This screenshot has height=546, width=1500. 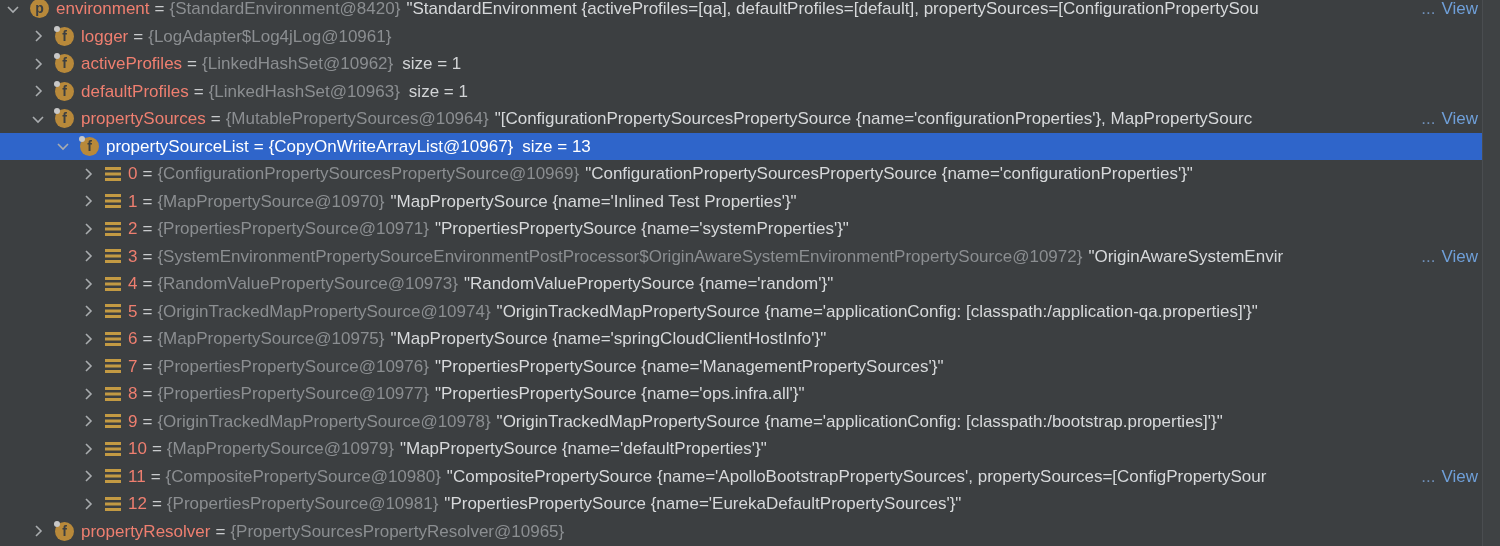 What do you see at coordinates (741, 531) in the screenshot?
I see `tree-row: f propertyResolver = {PropertySourcesPropertyResolver@10965}` at bounding box center [741, 531].